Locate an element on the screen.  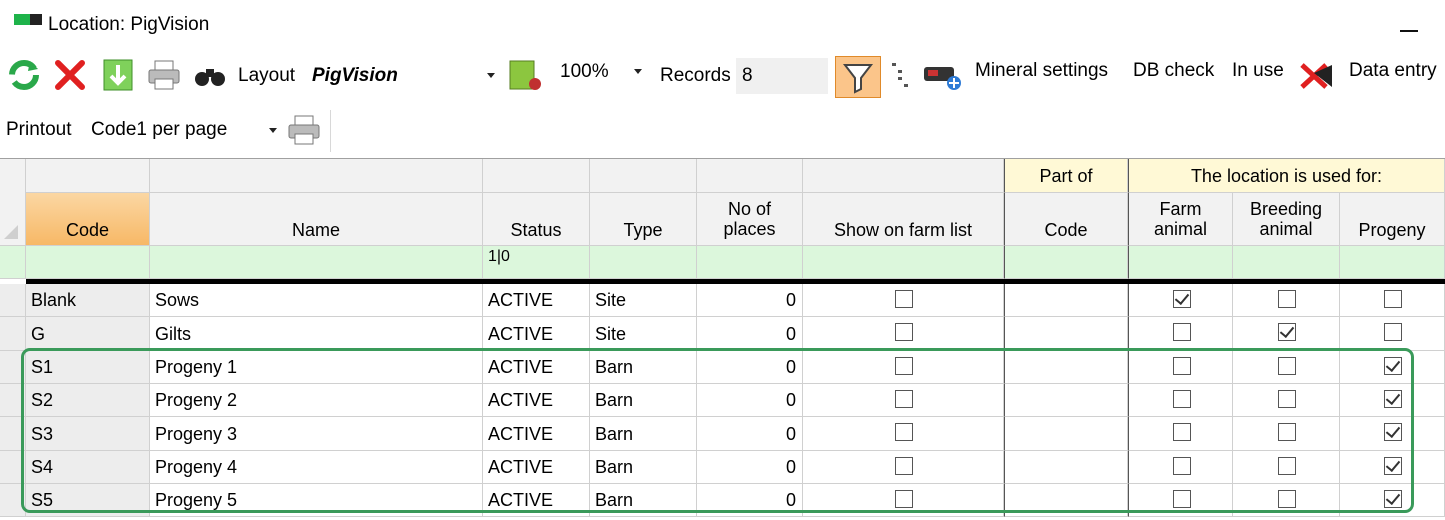
add-device-icon is located at coordinates (942, 75).